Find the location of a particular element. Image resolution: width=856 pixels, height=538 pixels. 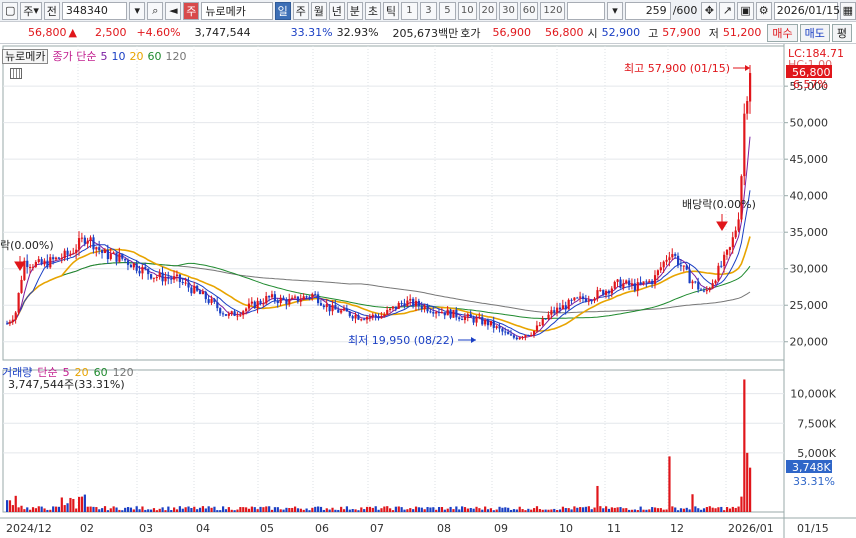

search-icon: ⌕ is located at coordinates (155, 10).